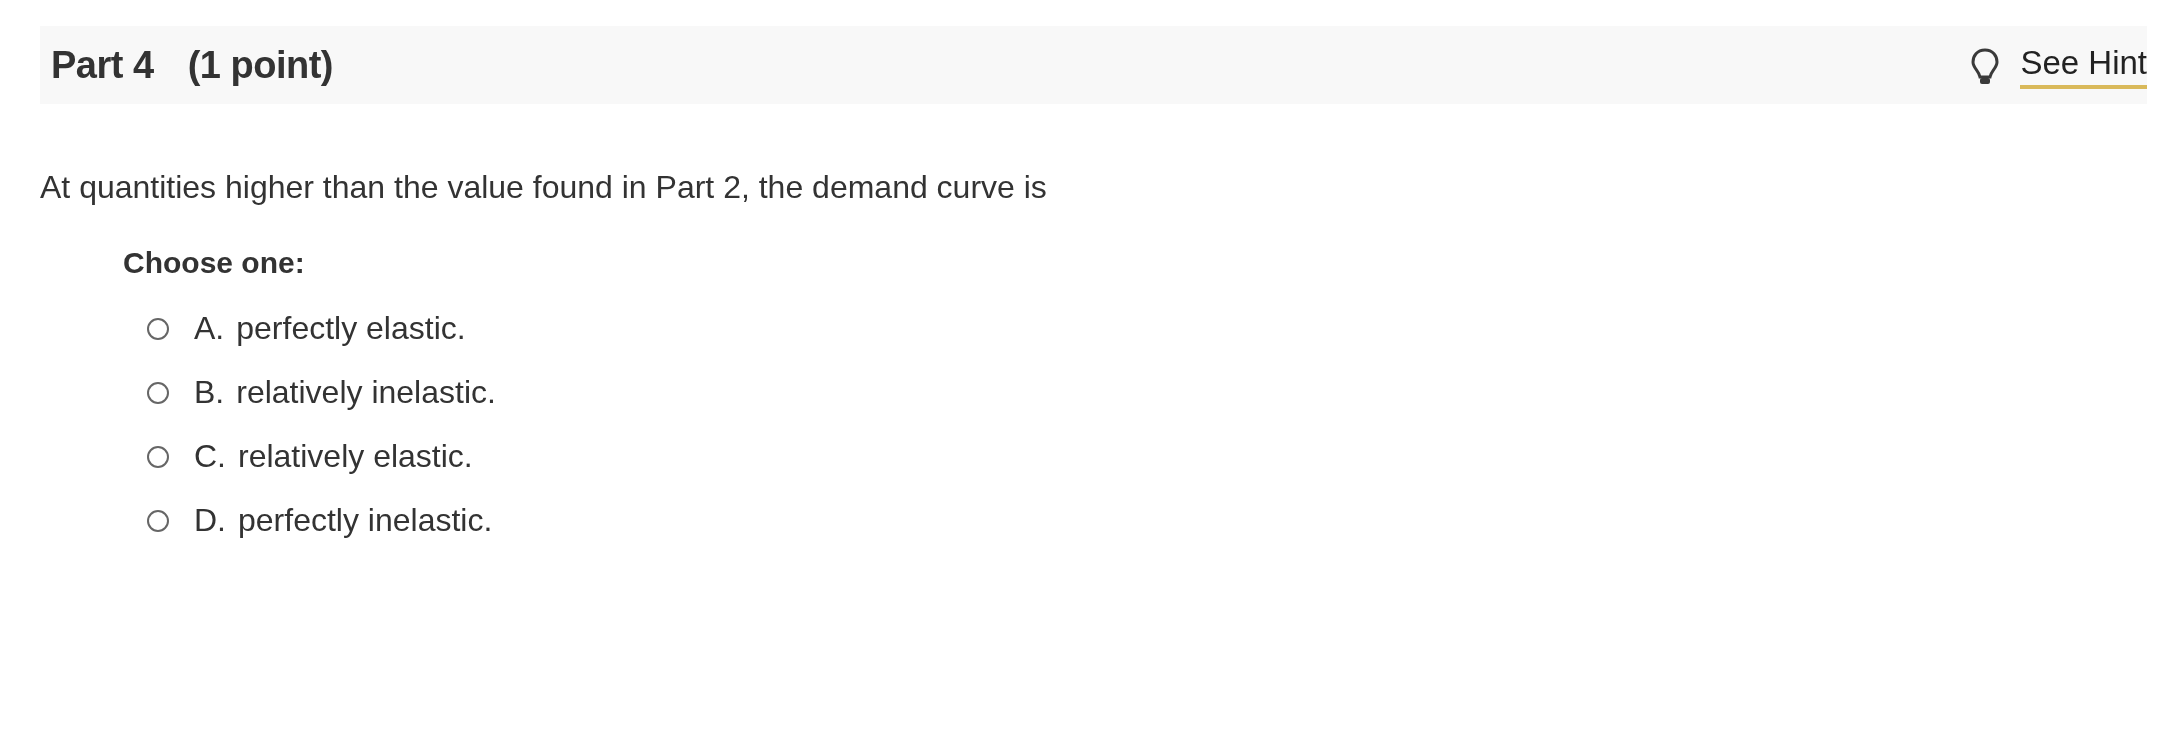 This screenshot has height=750, width=2182. Describe the element at coordinates (2083, 67) in the screenshot. I see `see-hint-link: See Hint` at that location.